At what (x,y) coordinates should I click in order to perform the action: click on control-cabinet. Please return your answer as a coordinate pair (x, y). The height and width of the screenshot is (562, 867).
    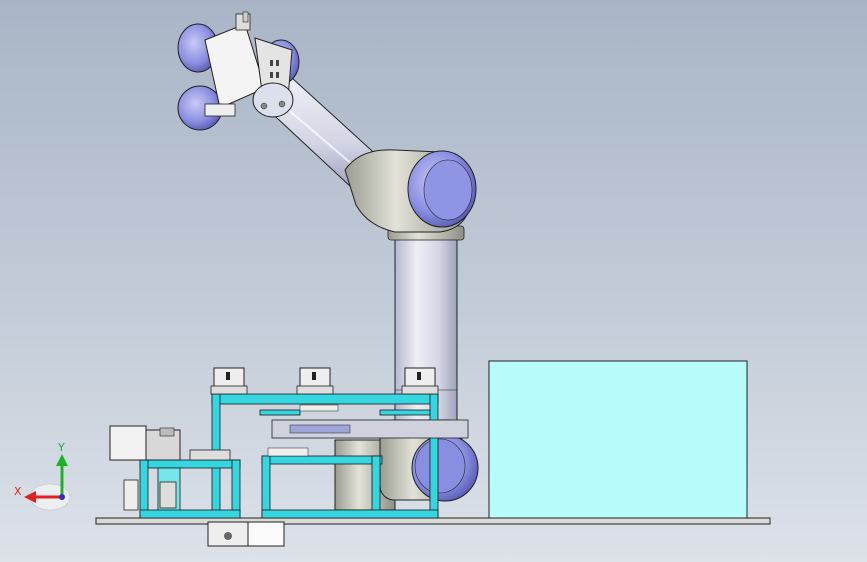
    Looking at the image, I should click on (618, 439).